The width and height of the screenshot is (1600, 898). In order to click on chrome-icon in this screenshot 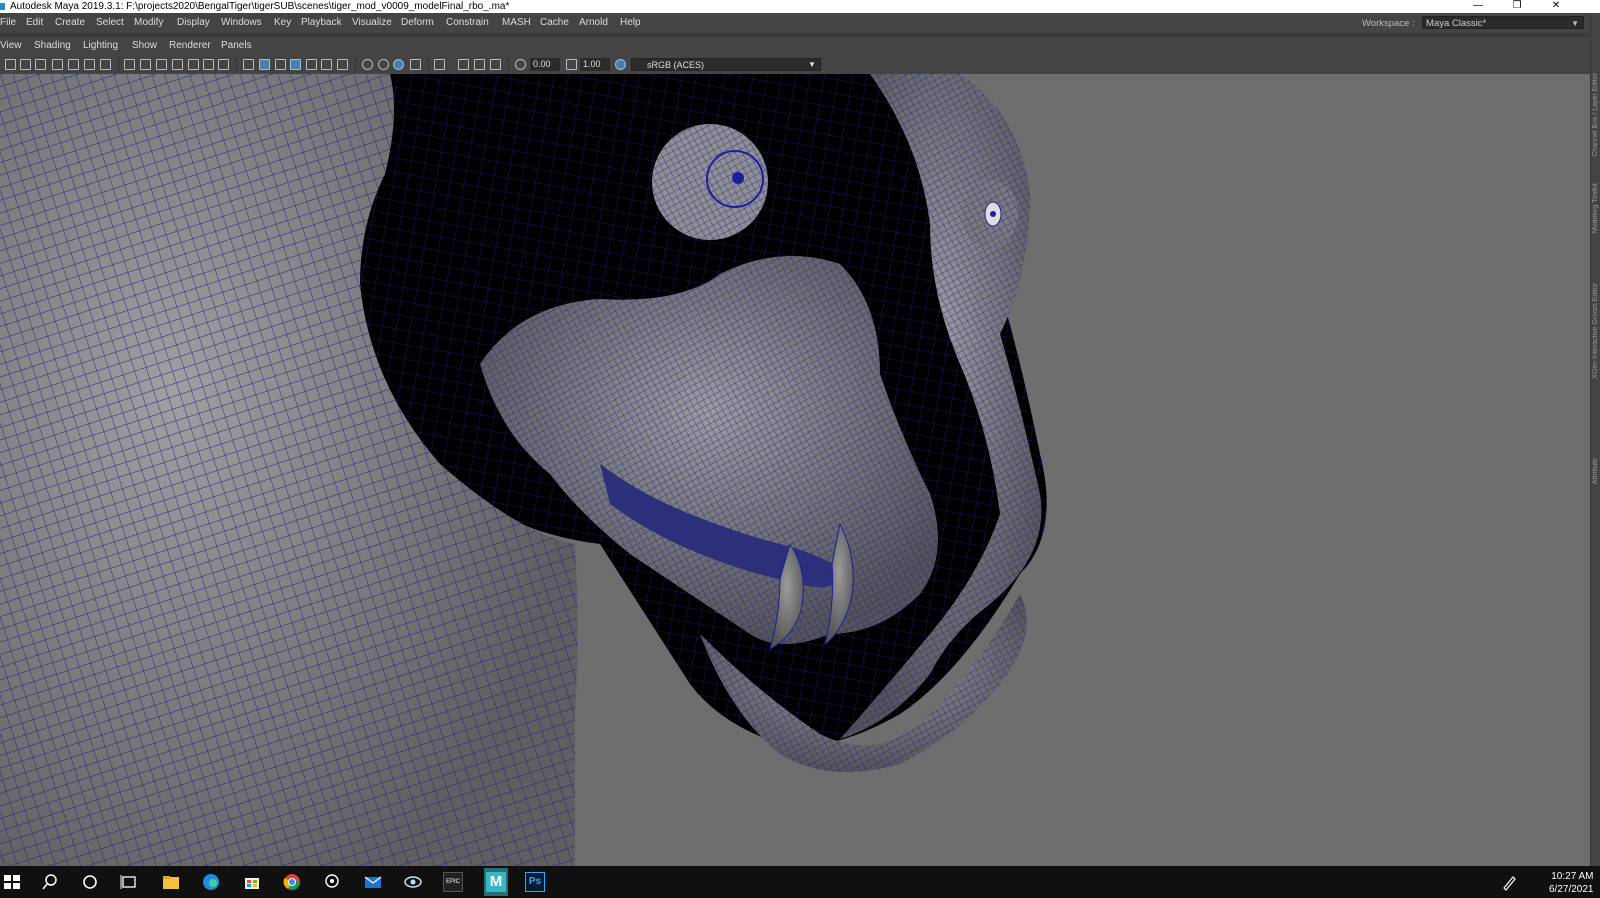, I will do `click(292, 882)`.